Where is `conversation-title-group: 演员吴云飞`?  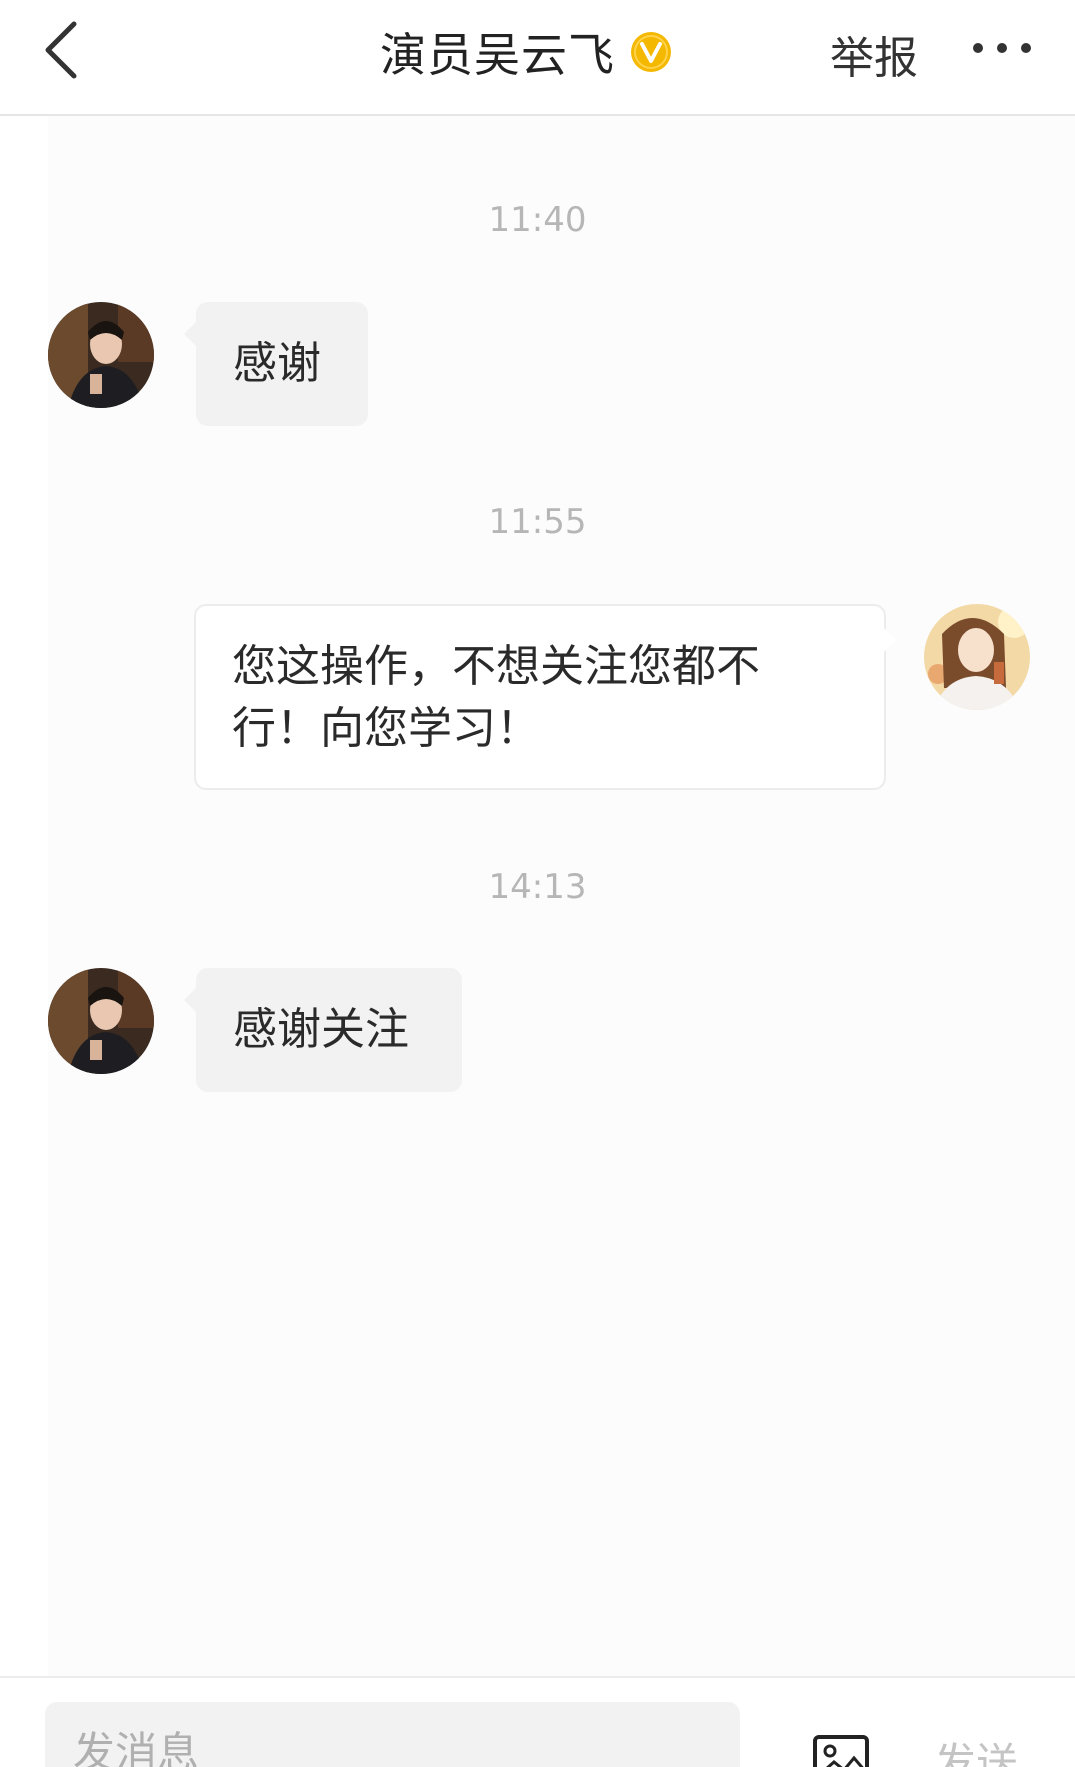 conversation-title-group: 演员吴云飞 is located at coordinates (526, 52).